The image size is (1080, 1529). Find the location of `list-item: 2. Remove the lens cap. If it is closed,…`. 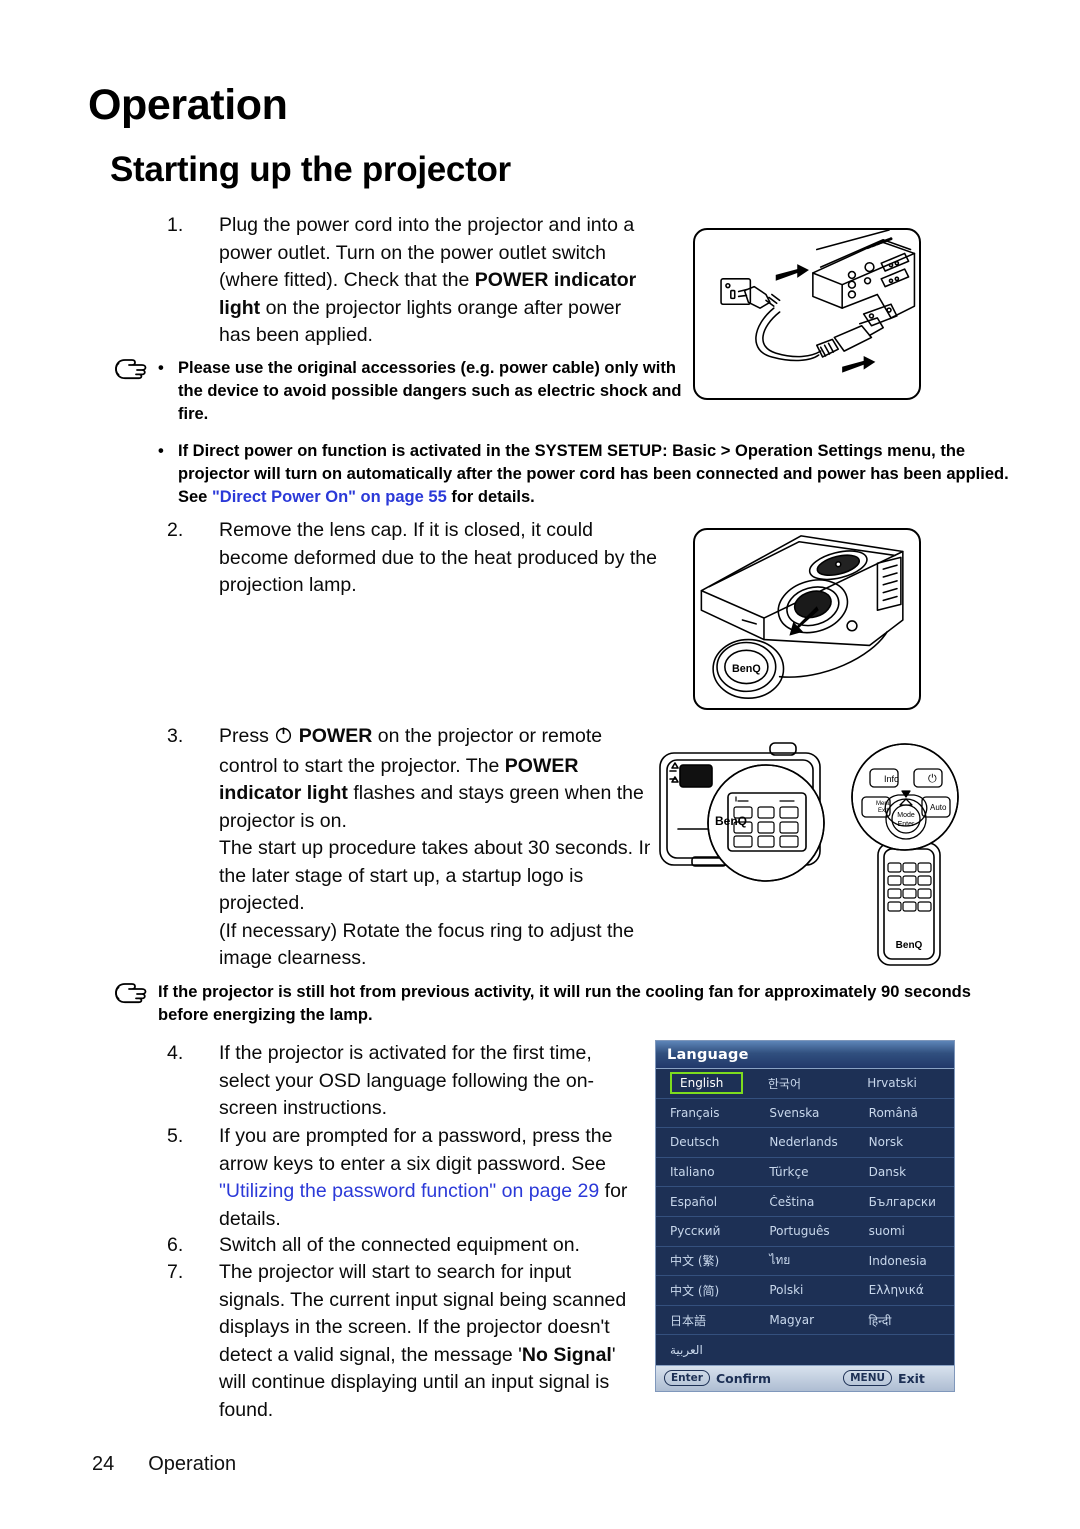

list-item: 2. Remove the lens cap. If it is closed,… is located at coordinates (412, 558).